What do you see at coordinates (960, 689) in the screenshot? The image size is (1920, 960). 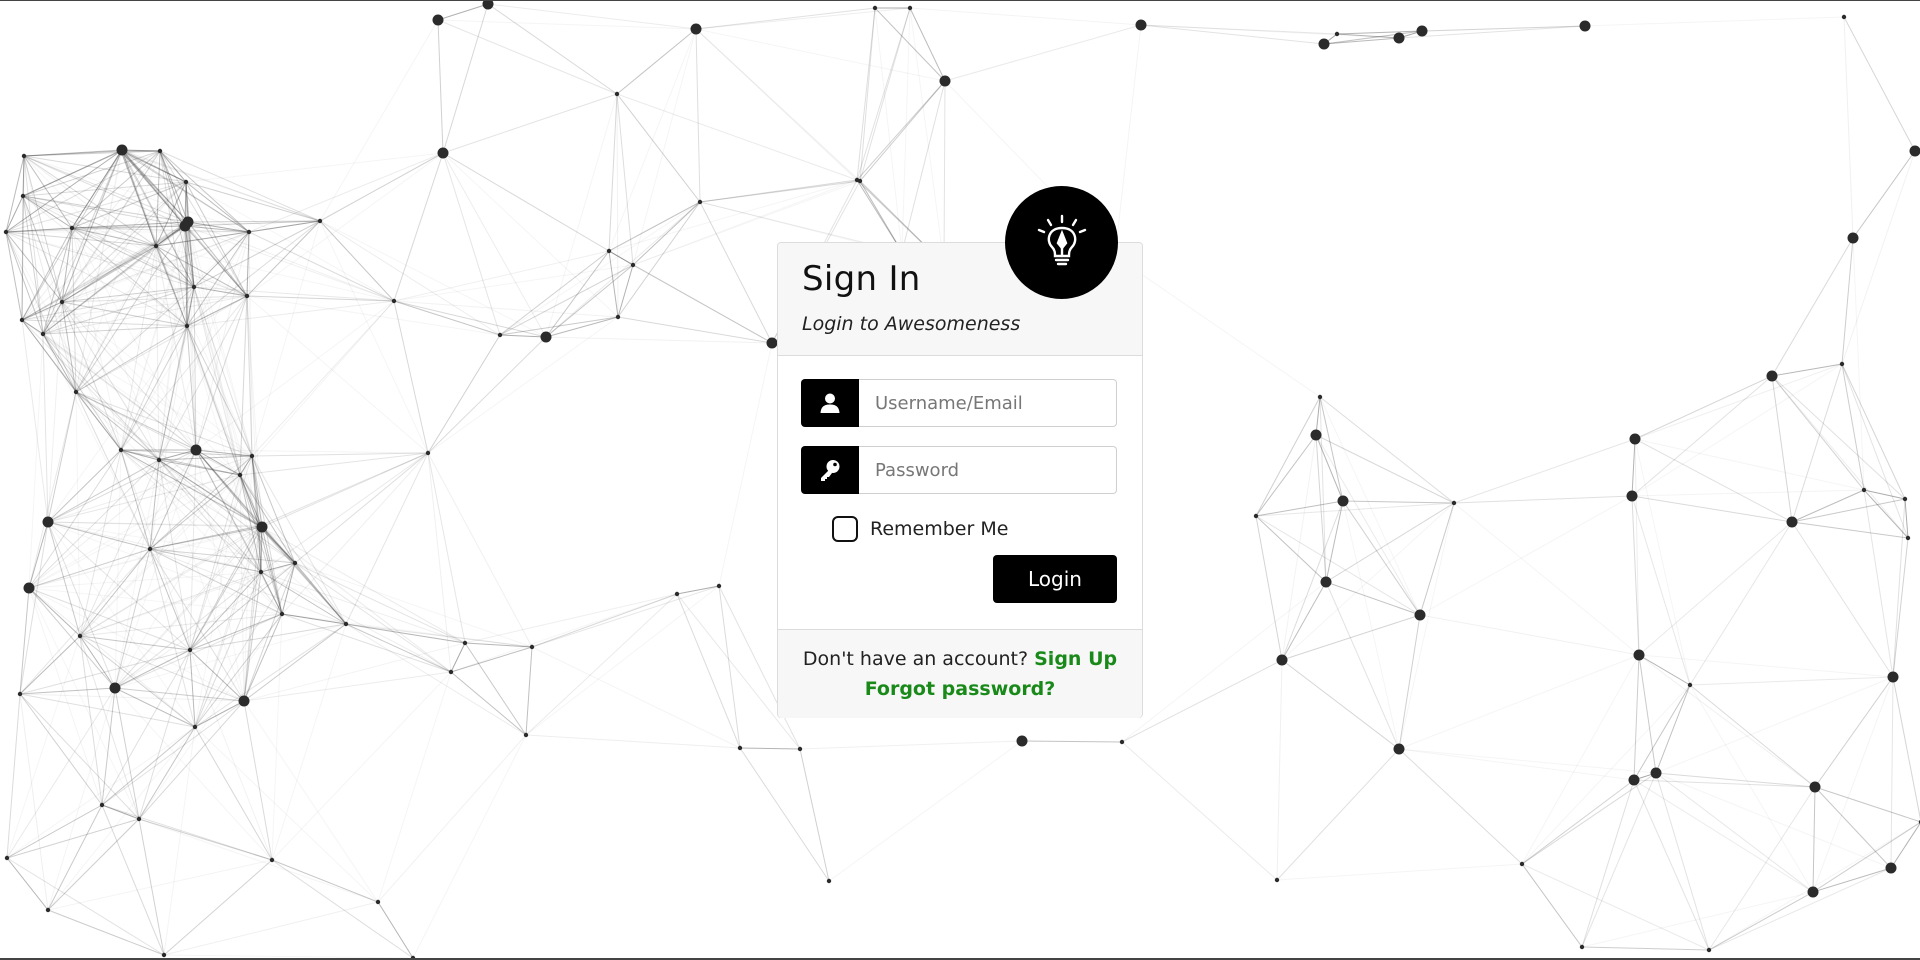 I see `forgot-password-link: Forgot password?` at bounding box center [960, 689].